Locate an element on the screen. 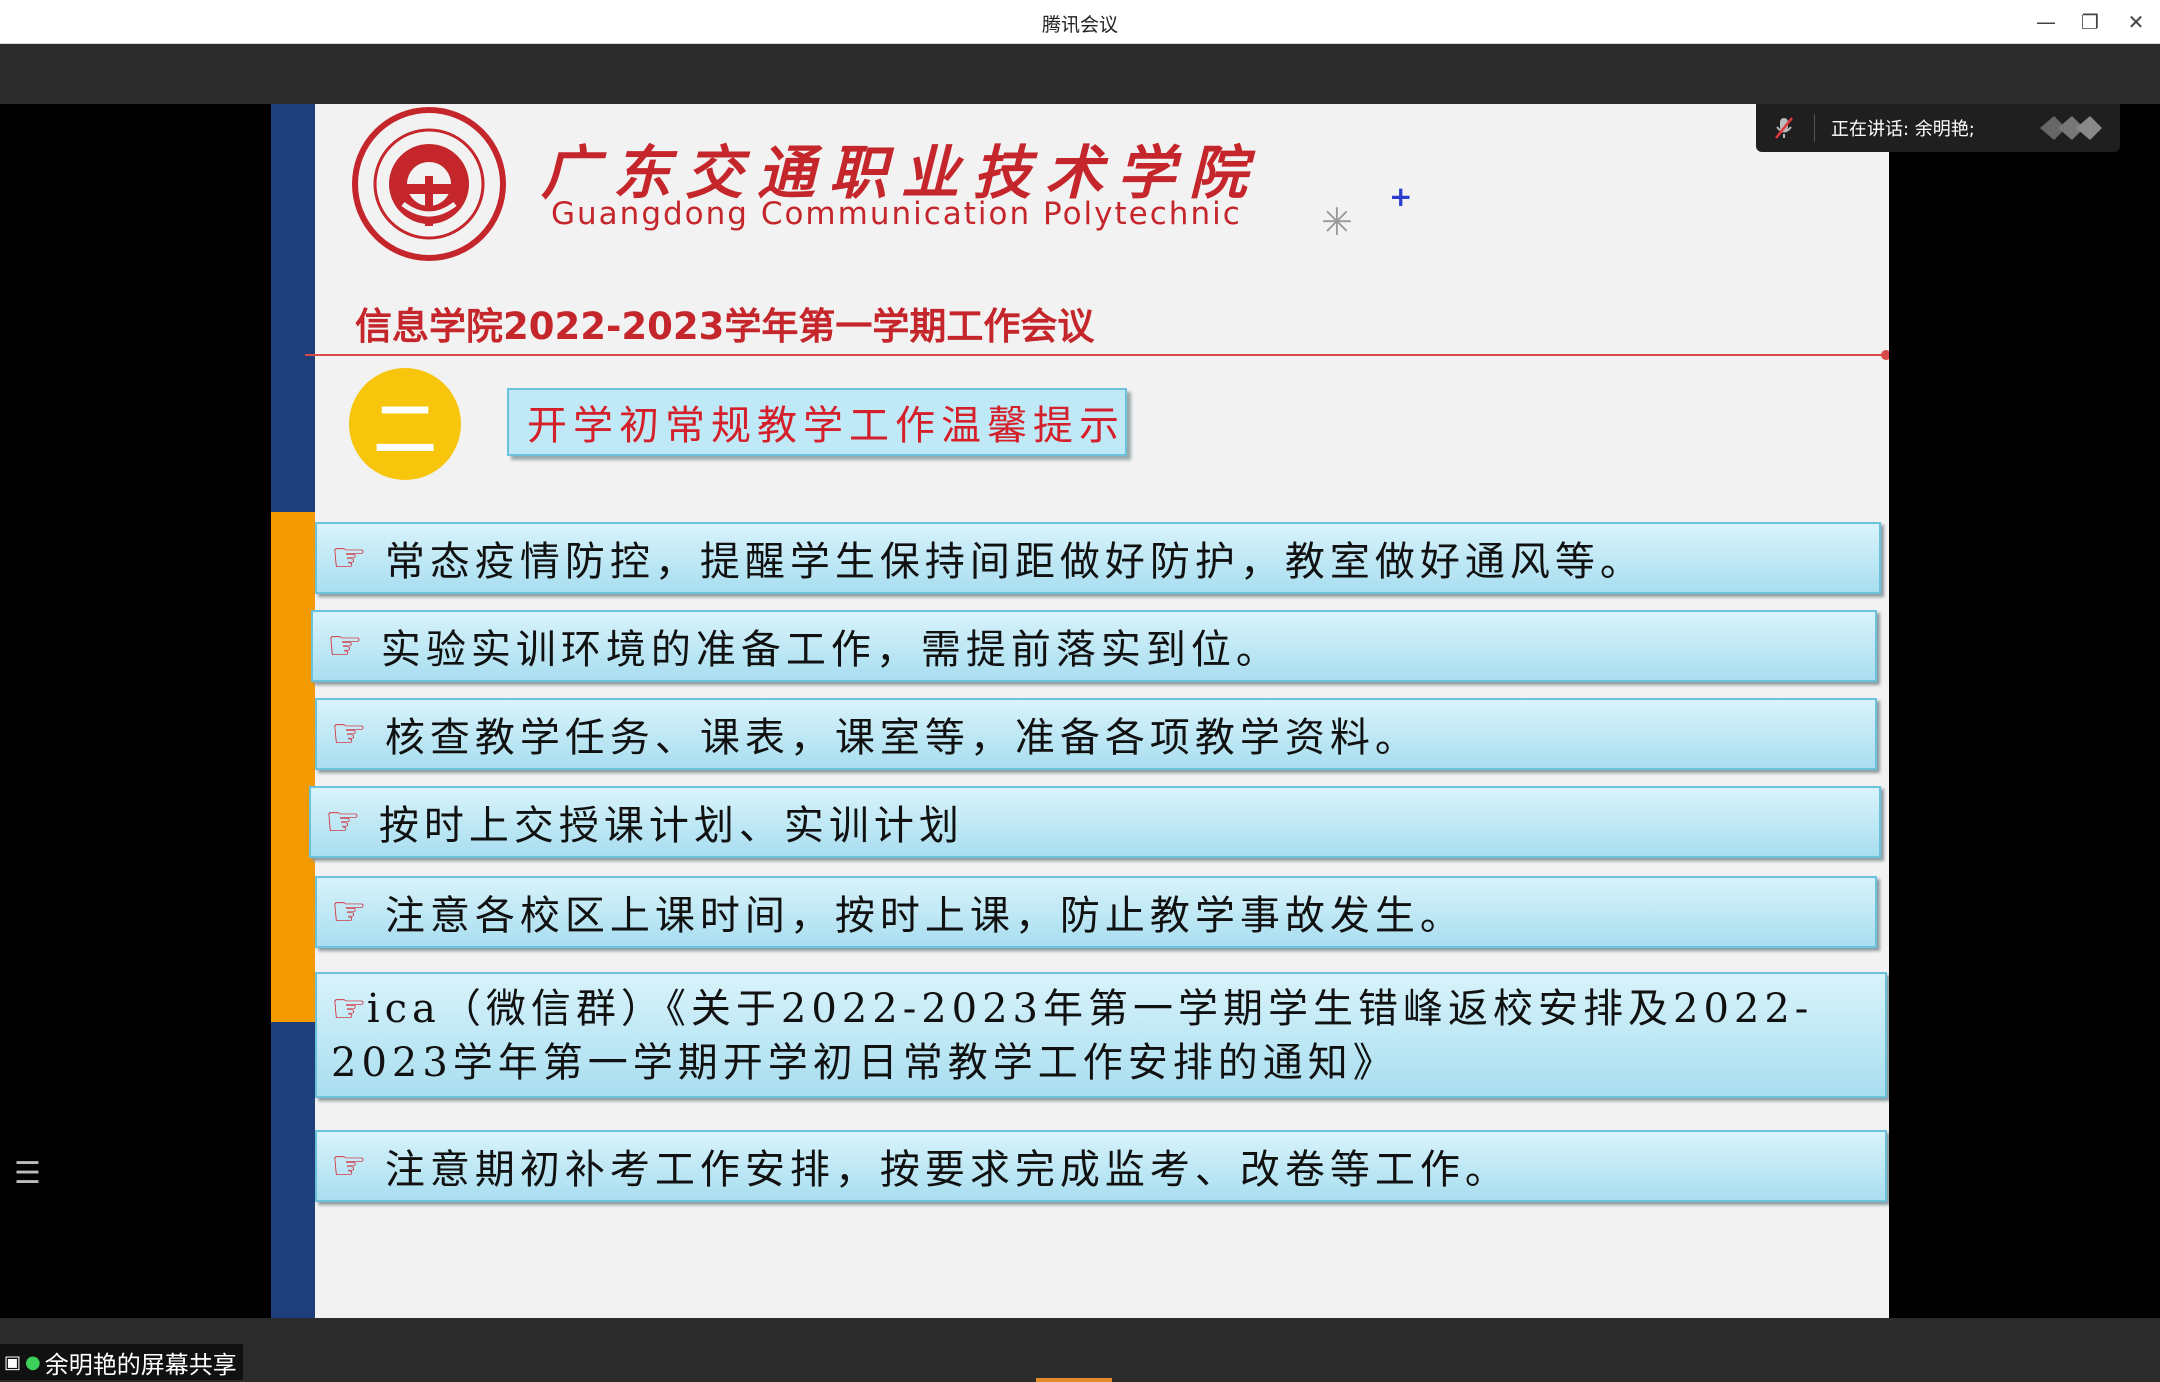 This screenshot has width=2160, height=1382. restore-icon: ❐ is located at coordinates (2090, 22).